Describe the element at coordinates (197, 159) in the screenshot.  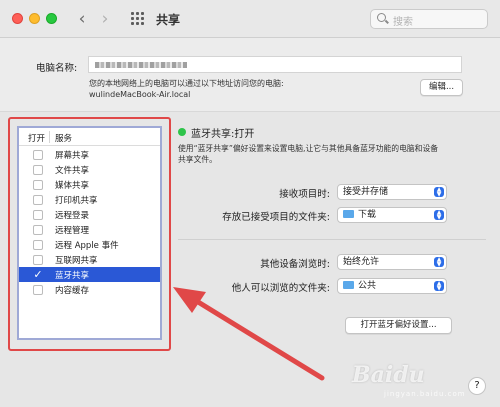
I see `bluetooth-info-cont: 共享文件。` at that location.